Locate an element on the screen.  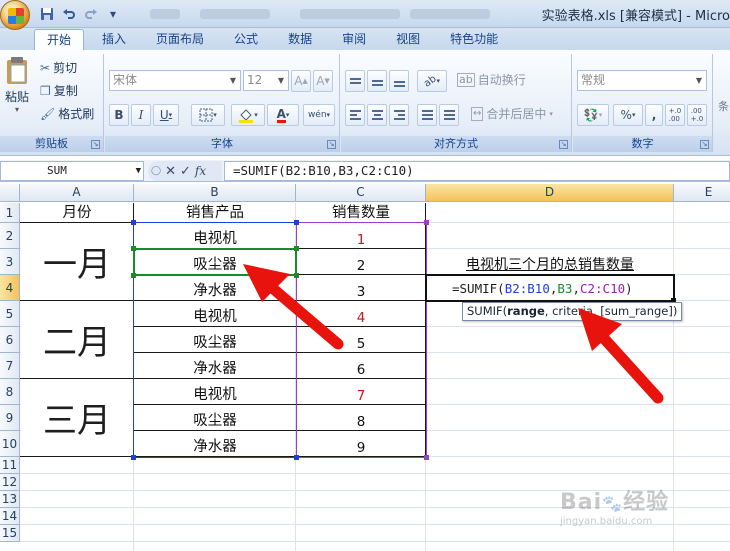
font-launcher-icon: ↘ is located at coordinates (331, 144).